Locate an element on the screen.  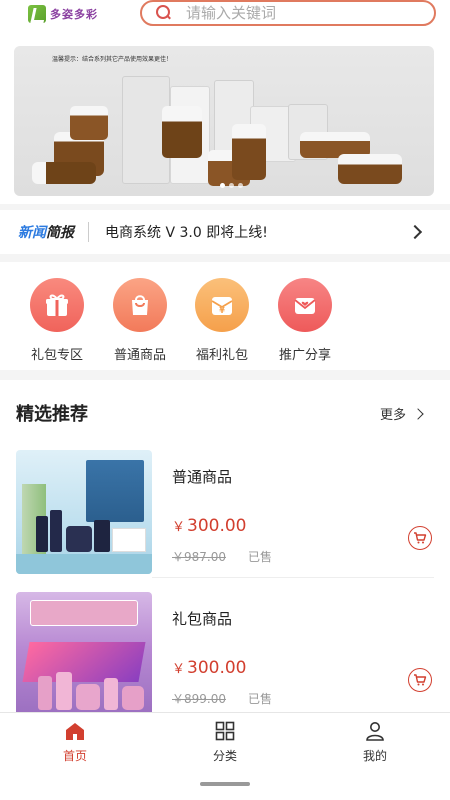
news-headline: 电商系统 V 3.0 即将上线! is located at coordinates (257, 232).